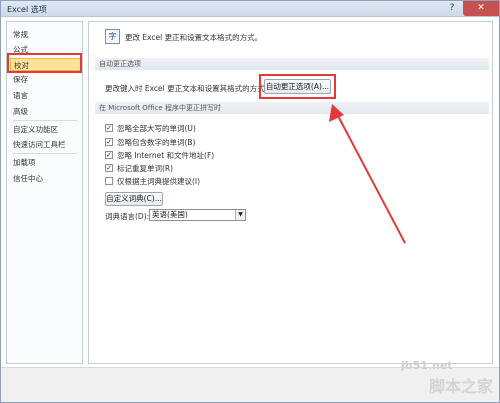 This screenshot has width=500, height=403. Describe the element at coordinates (336, 113) in the screenshot. I see `arrow-head` at that location.